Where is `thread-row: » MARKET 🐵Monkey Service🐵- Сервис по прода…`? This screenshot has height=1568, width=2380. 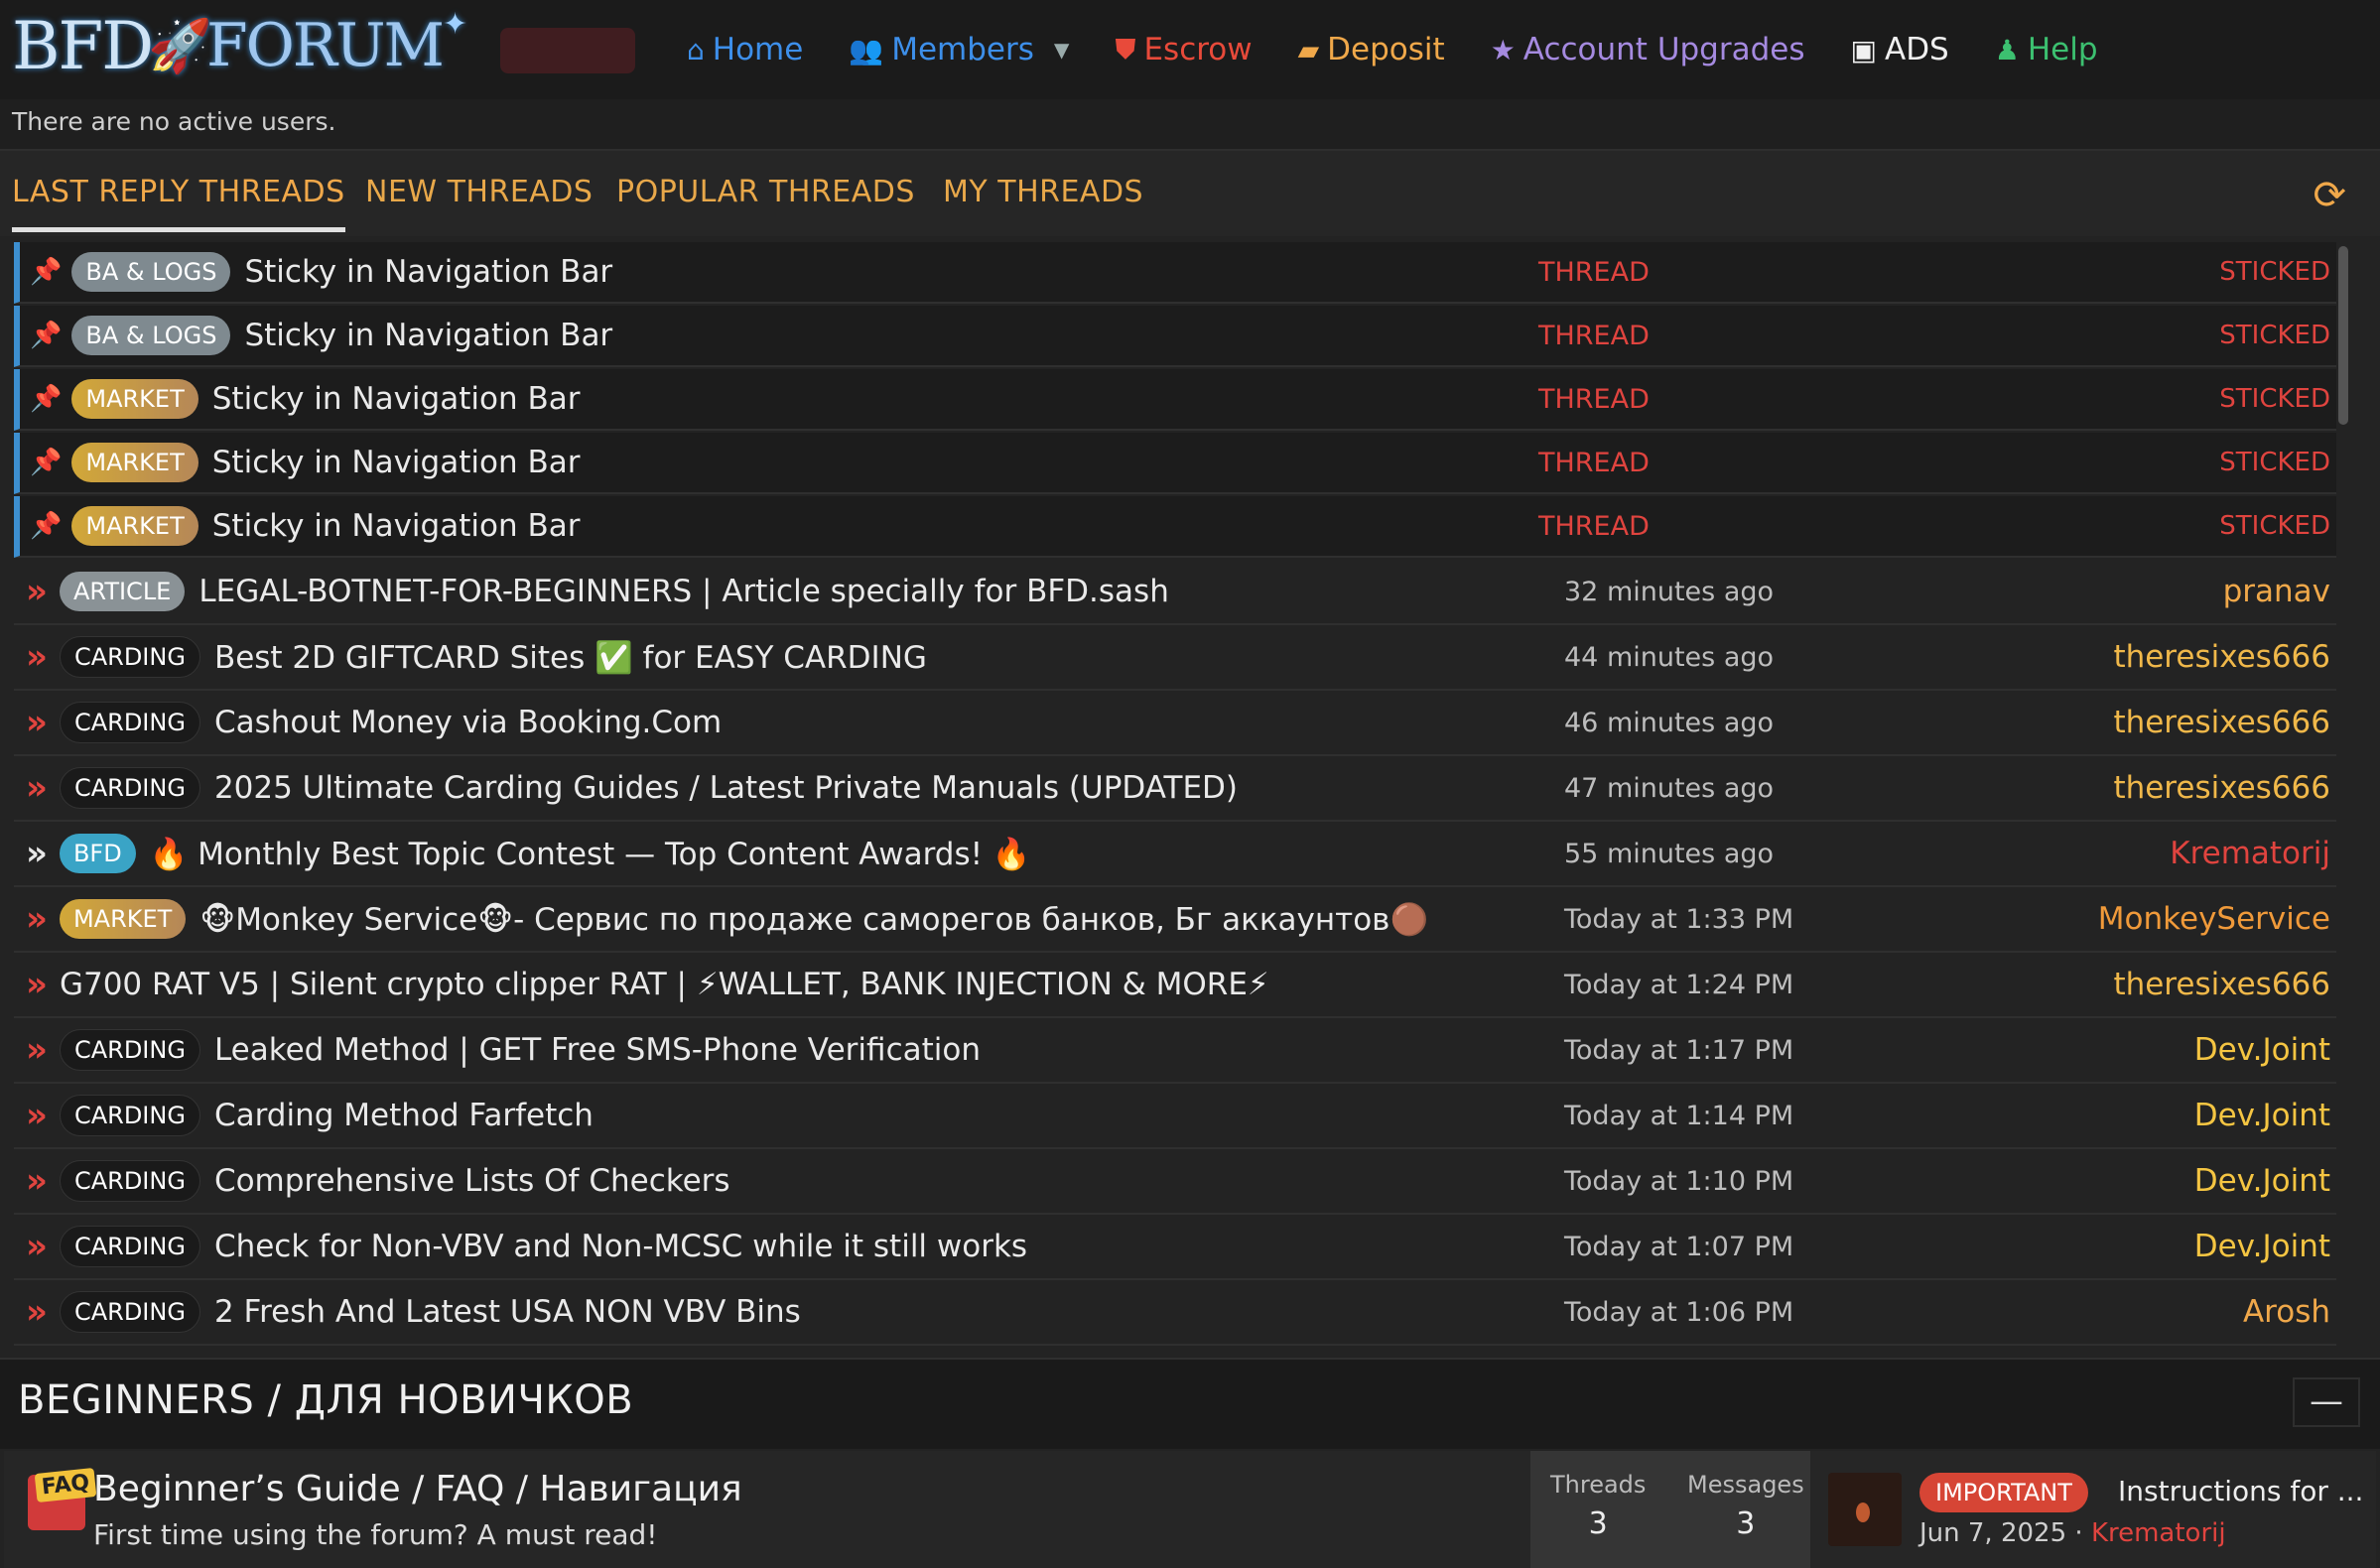
thread-row: » MARKET 🐵Monkey Service🐵- Сервис по прода… is located at coordinates (1175, 920).